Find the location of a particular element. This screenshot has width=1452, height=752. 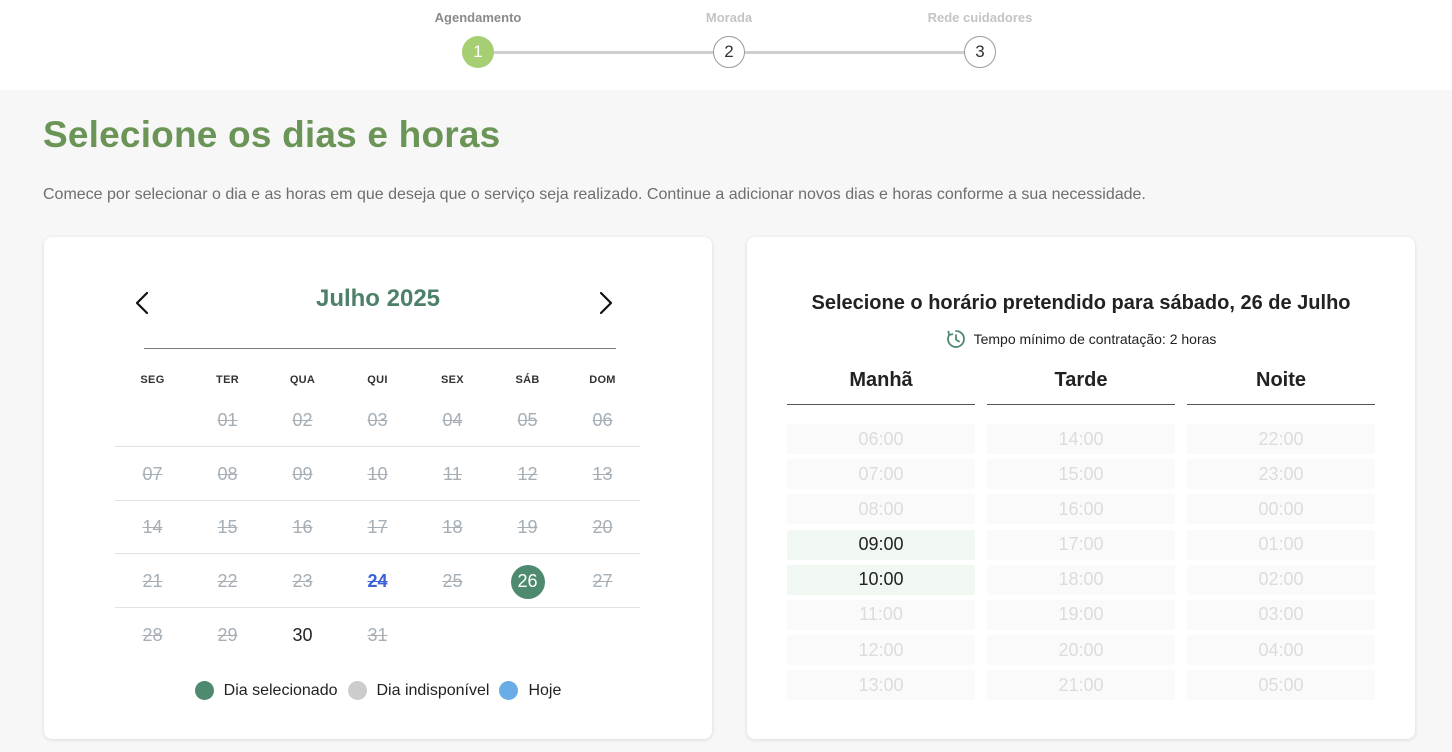

chevron-right-icon is located at coordinates (606, 303).